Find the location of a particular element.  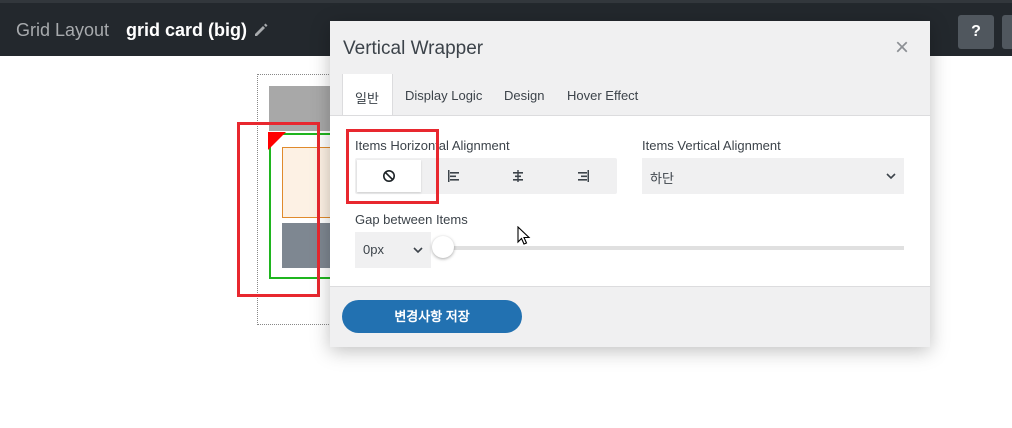

toolbar-button is located at coordinates (1007, 32).